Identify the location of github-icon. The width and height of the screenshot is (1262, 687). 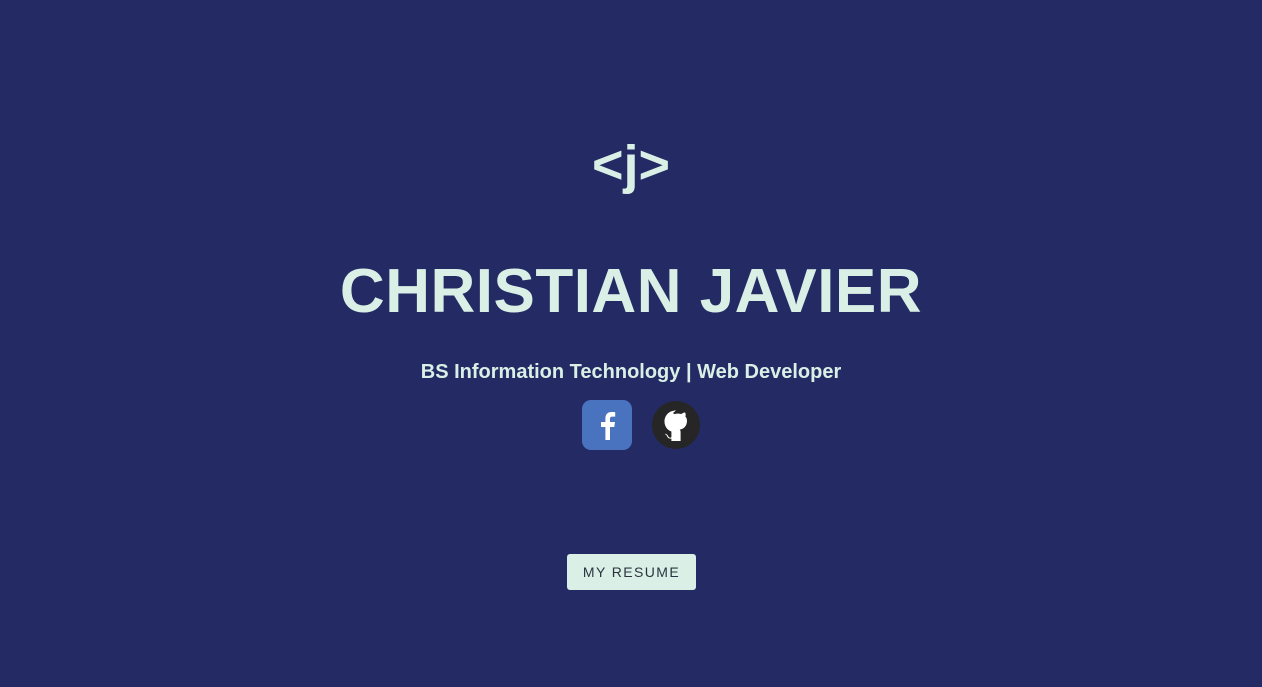
(675, 425).